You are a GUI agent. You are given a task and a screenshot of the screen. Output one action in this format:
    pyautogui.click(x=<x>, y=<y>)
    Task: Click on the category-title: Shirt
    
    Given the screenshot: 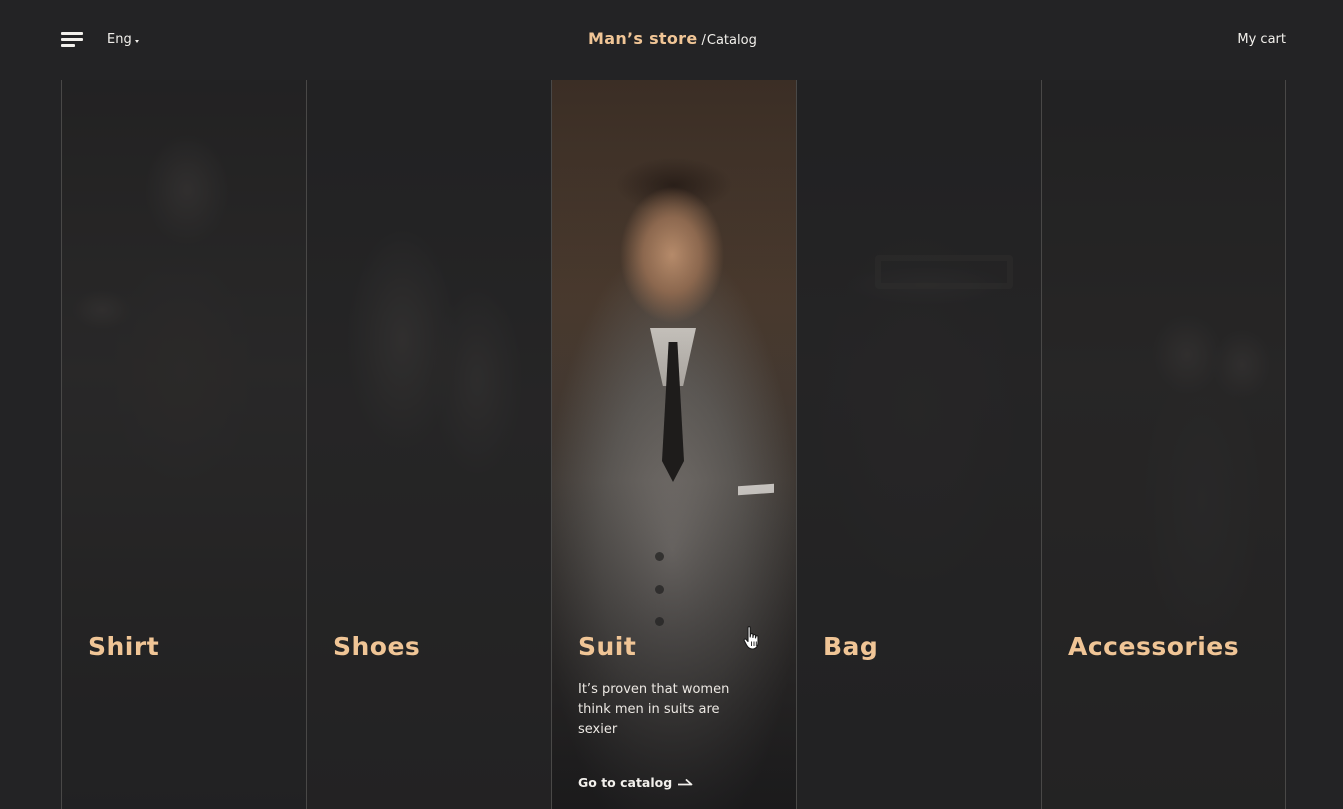 What is the action you would take?
    pyautogui.click(x=124, y=646)
    